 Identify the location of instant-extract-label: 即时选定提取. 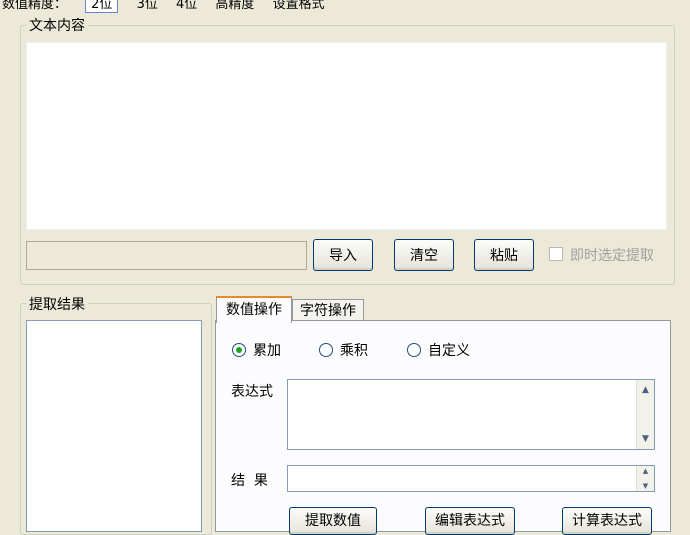
(612, 256).